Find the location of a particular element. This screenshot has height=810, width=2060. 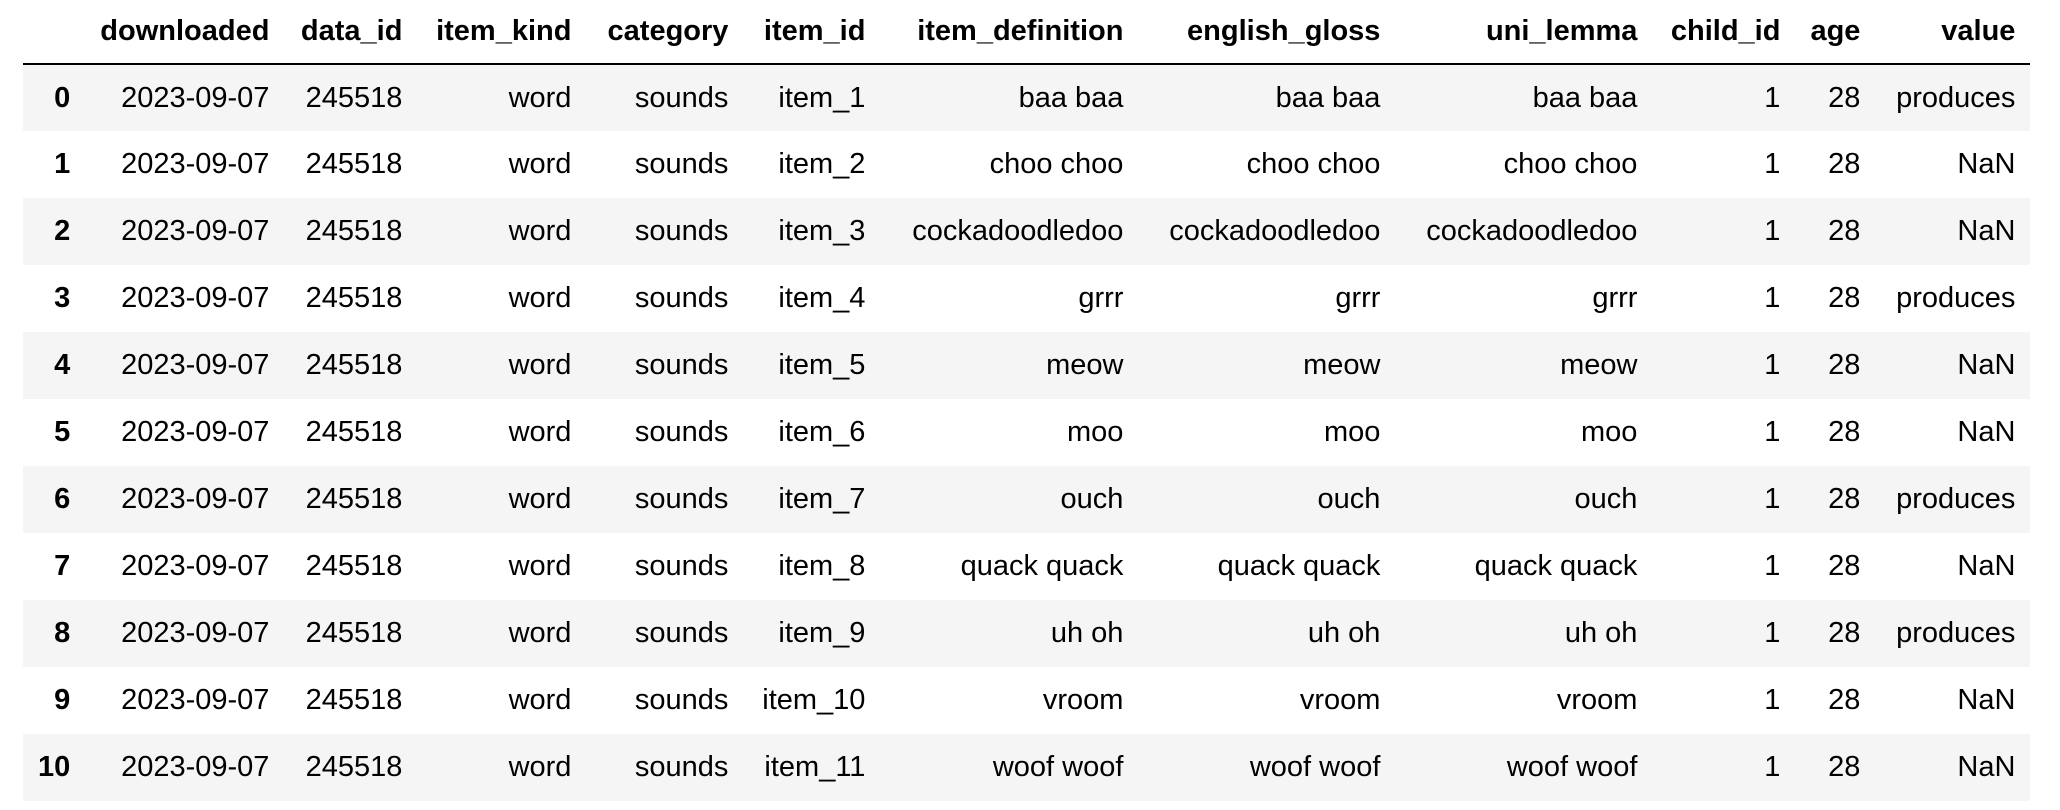

cell-uni-lemma: woof woof is located at coordinates (1572, 767).